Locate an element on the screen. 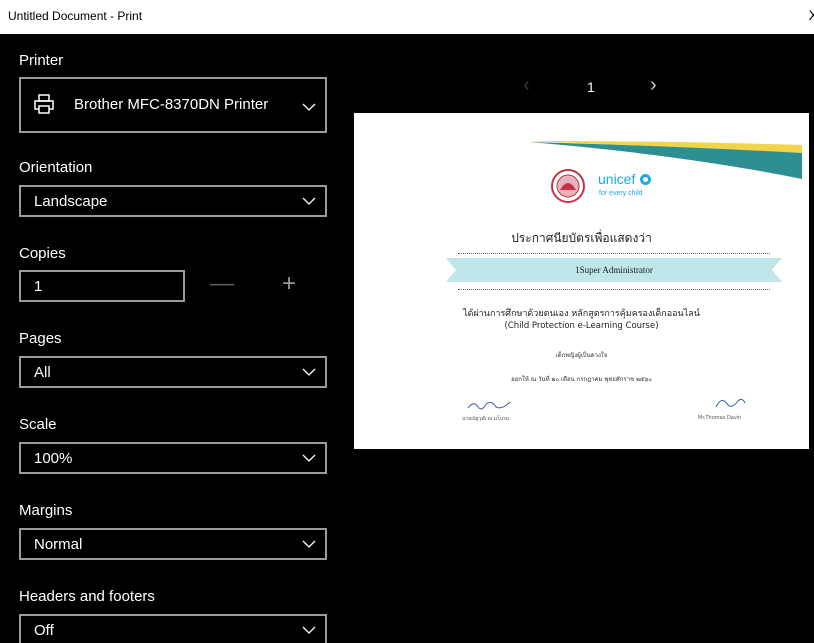 The image size is (814, 643). headers-footers-label: Headers and footers is located at coordinates (87, 596).